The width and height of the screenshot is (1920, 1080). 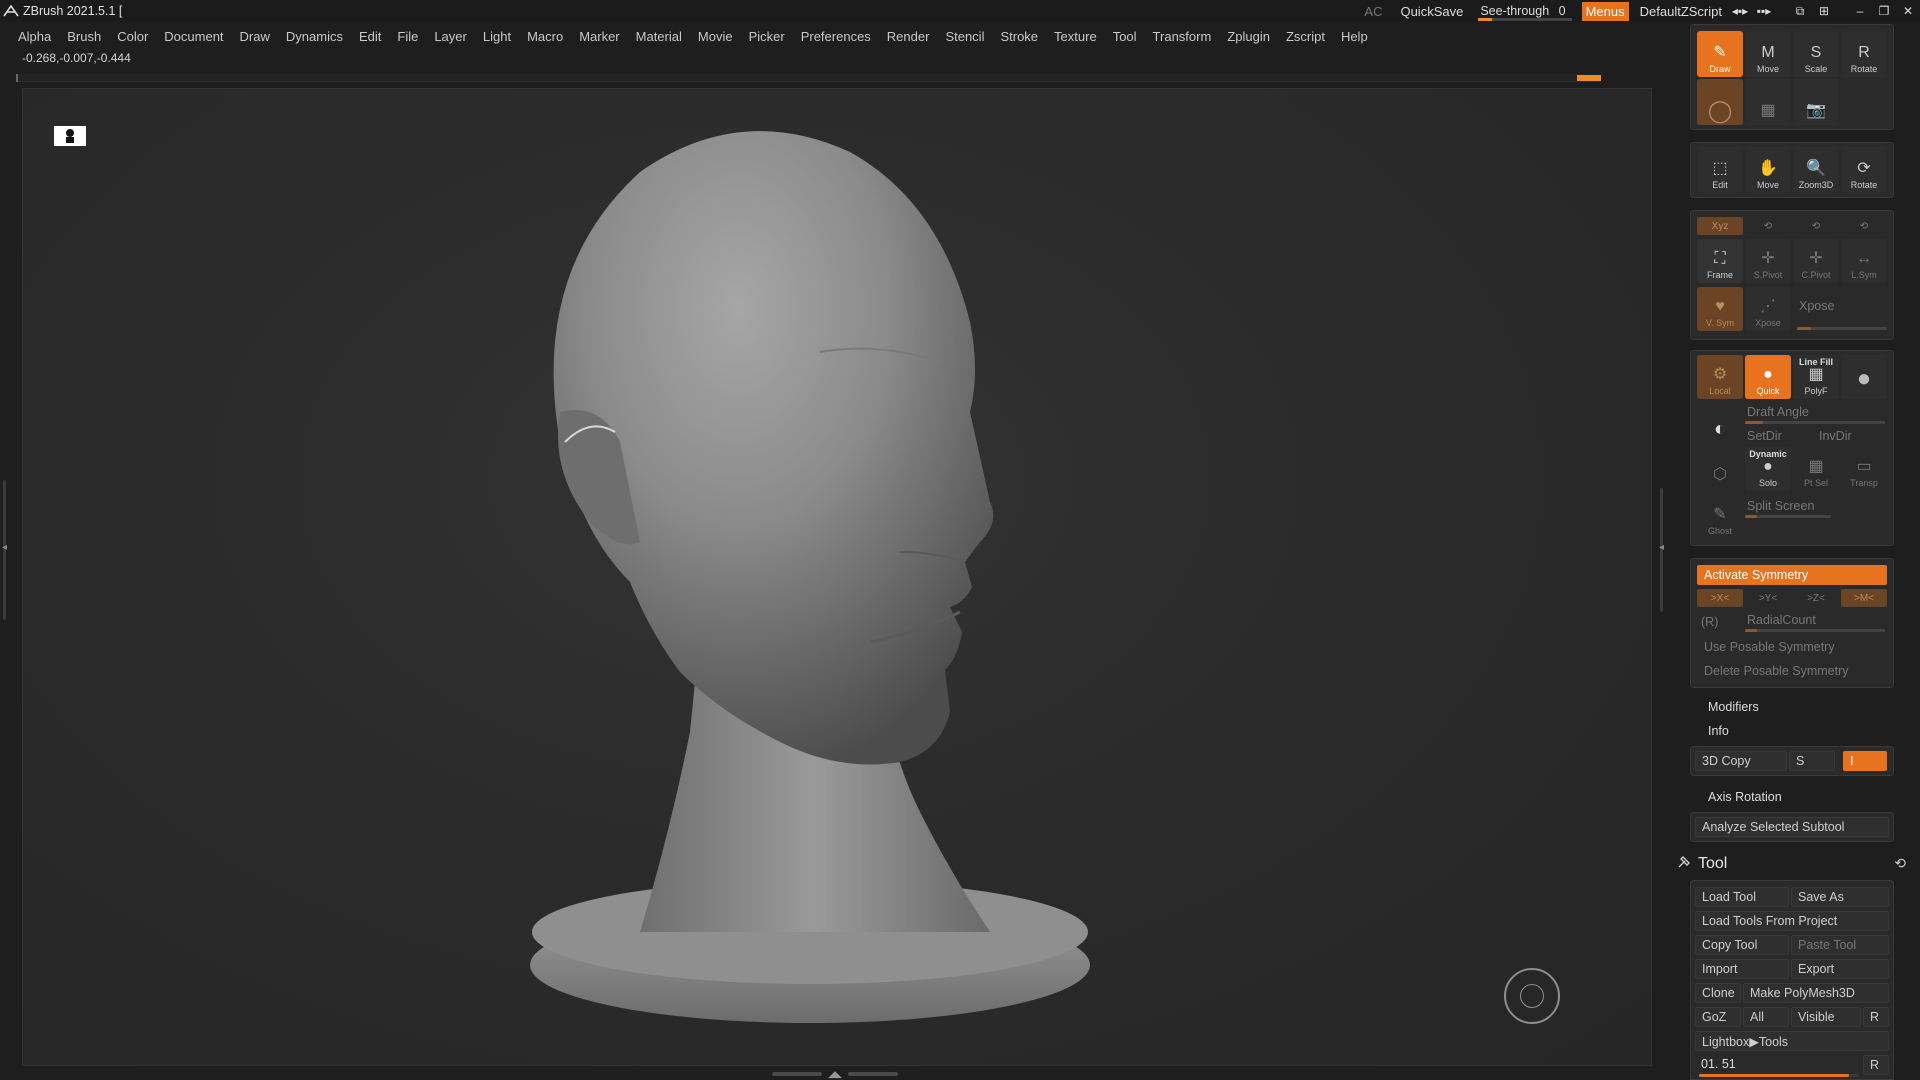 I want to click on solo-button: Dynamic ● Solo, so click(x=1768, y=469).